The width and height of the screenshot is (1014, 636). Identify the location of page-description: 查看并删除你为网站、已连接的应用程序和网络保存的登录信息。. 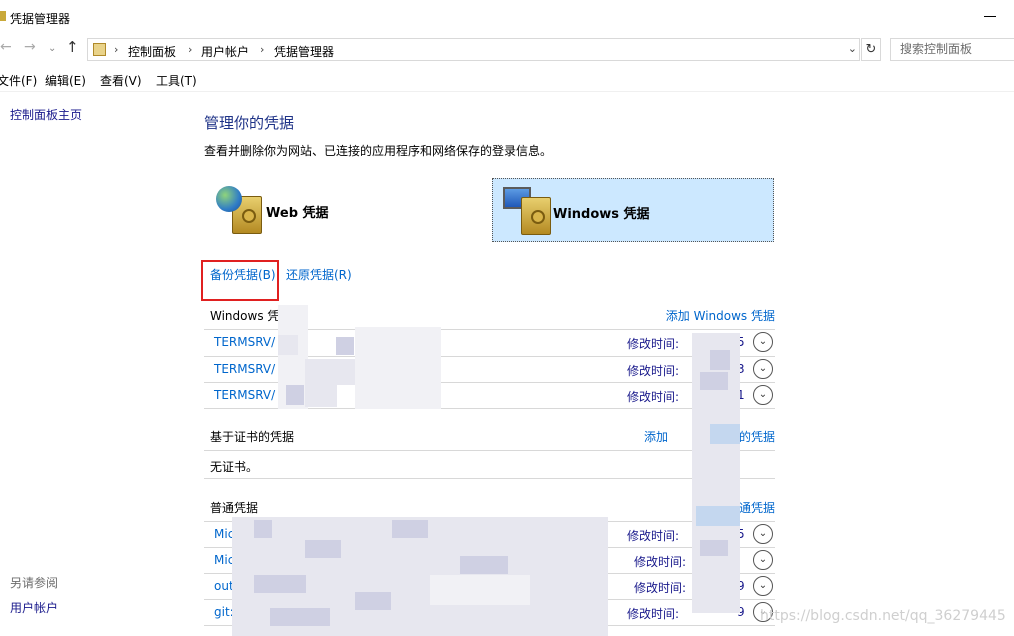
(378, 151).